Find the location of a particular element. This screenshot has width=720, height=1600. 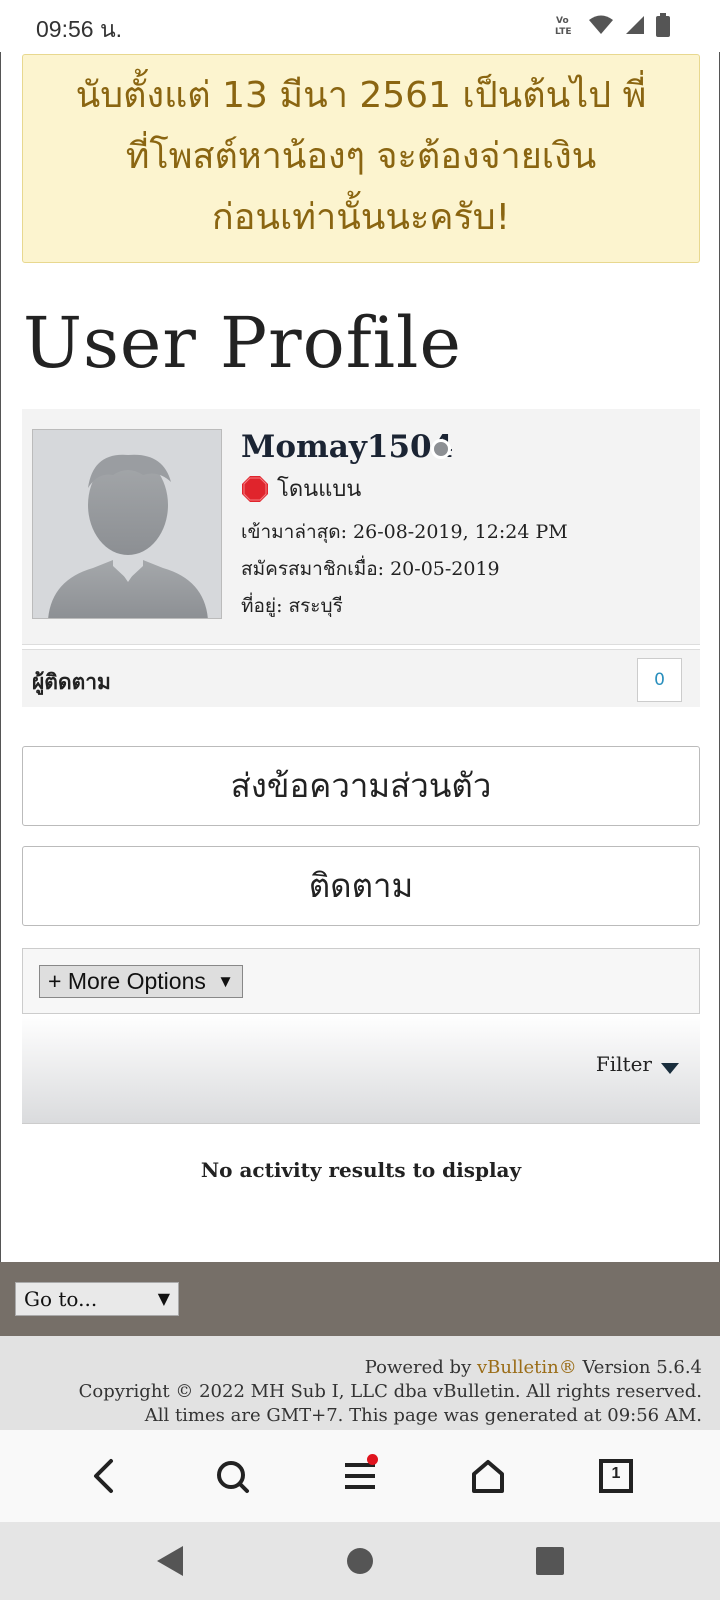

notice-line: นับตั้งแต่ 13 มีนา 2561 เป็นต้นไป พี่ is located at coordinates (361, 95).